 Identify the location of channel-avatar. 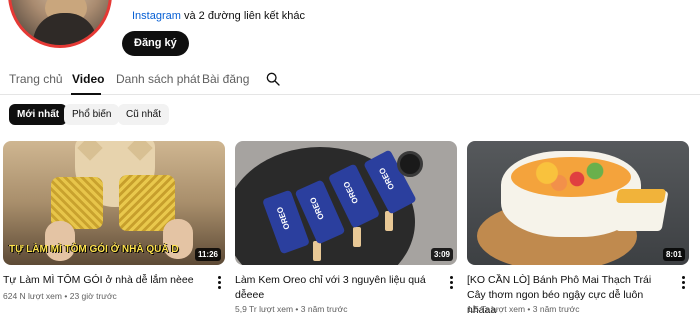
(60, 24).